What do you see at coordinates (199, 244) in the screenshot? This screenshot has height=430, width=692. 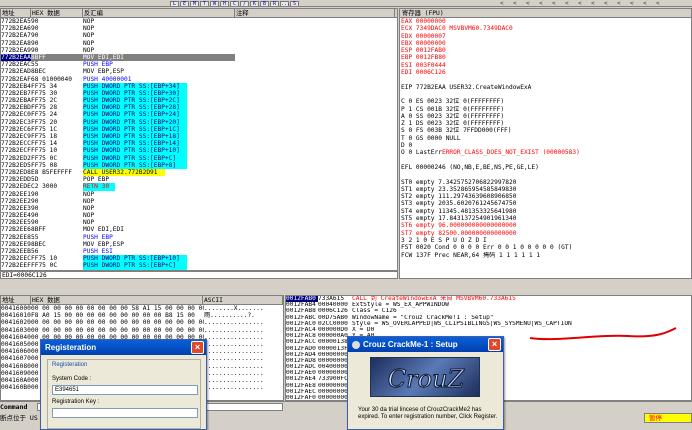 I see `disasm-row: 772B2EE98BEC MOV EBP,ESP` at bounding box center [199, 244].